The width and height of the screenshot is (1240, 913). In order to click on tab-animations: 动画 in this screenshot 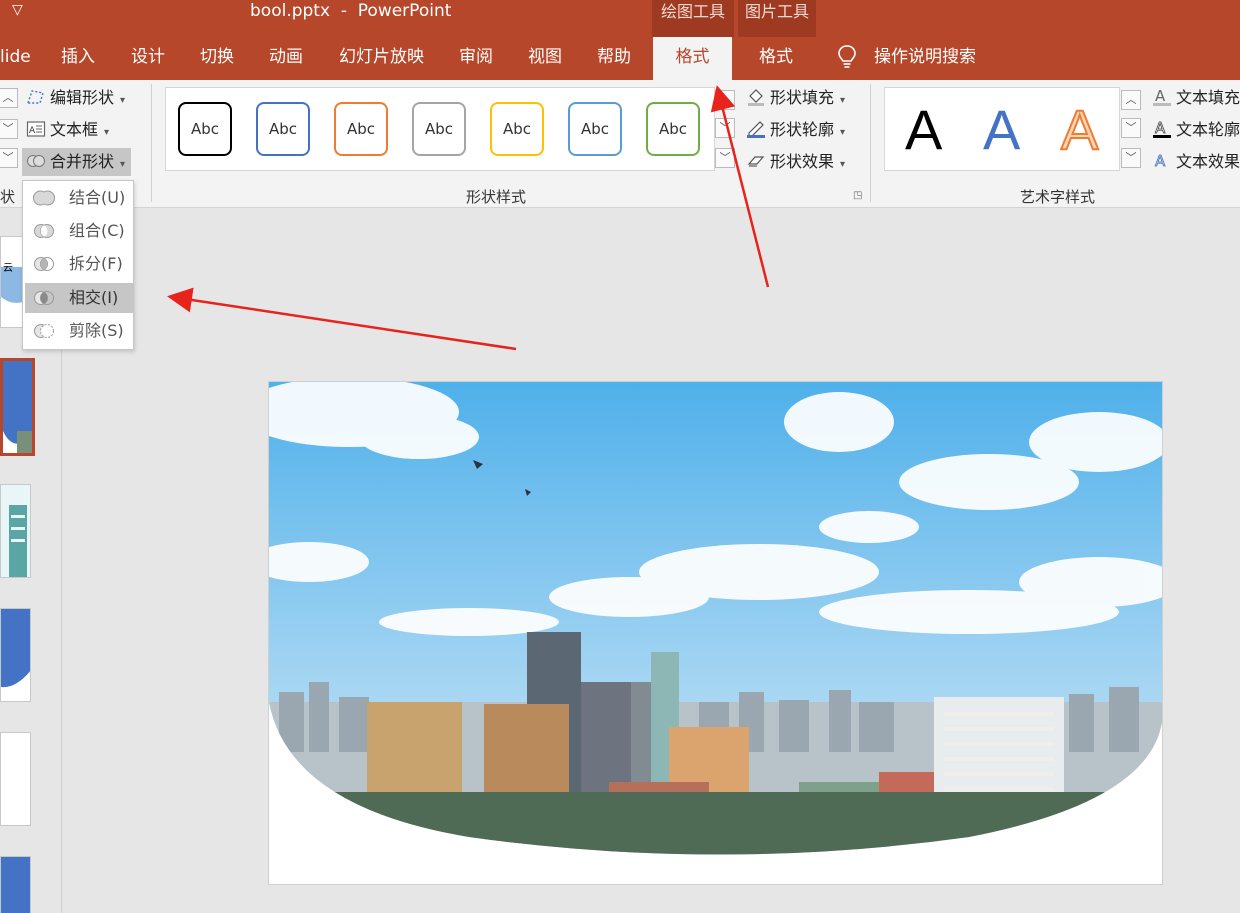, I will do `click(286, 57)`.